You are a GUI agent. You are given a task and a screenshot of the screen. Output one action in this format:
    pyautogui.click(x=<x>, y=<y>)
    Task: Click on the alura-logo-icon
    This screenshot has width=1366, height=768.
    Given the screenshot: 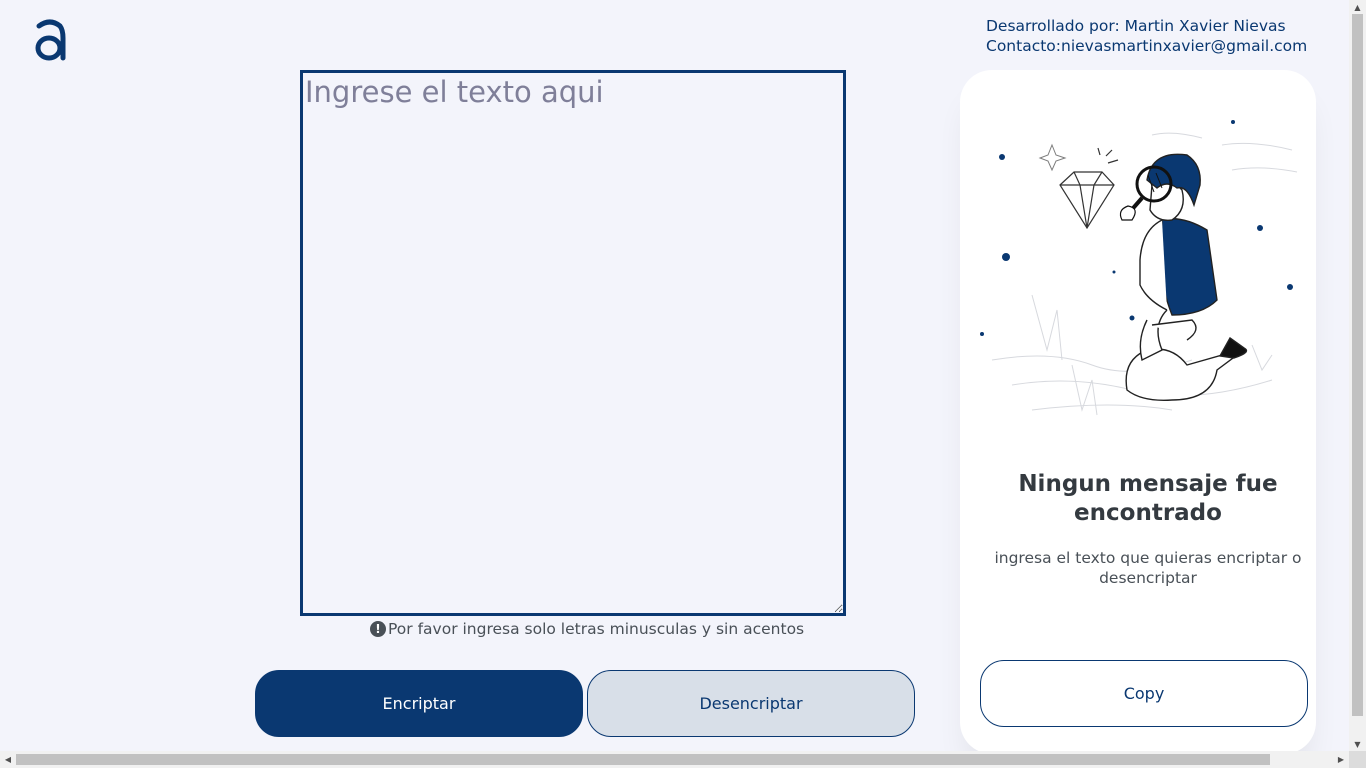 What is the action you would take?
    pyautogui.click(x=50, y=40)
    